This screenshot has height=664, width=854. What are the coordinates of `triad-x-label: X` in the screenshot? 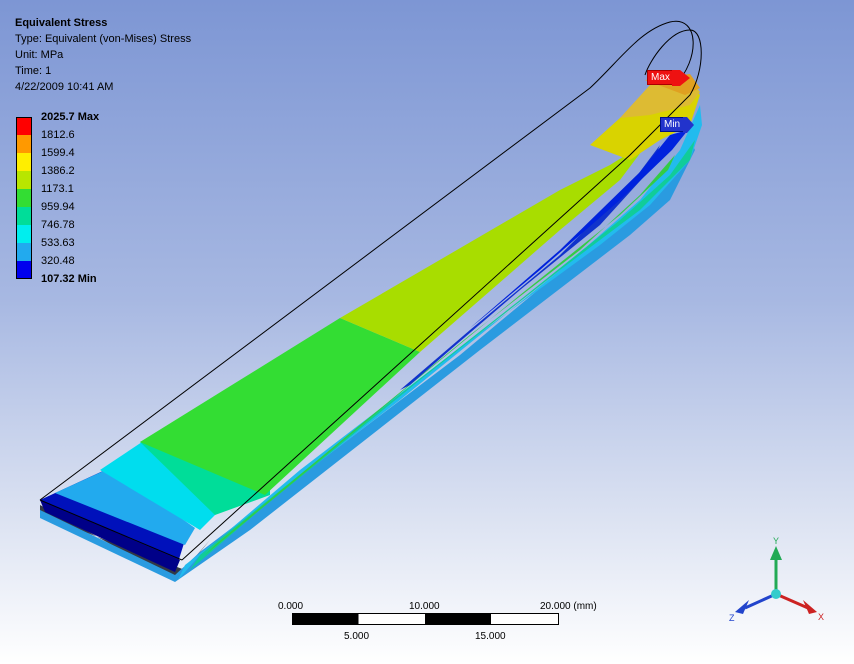 It's located at (821, 617).